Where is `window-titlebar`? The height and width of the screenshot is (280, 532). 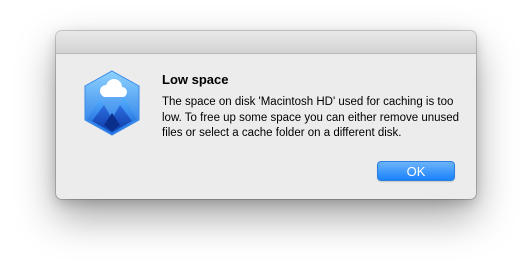 window-titlebar is located at coordinates (266, 42).